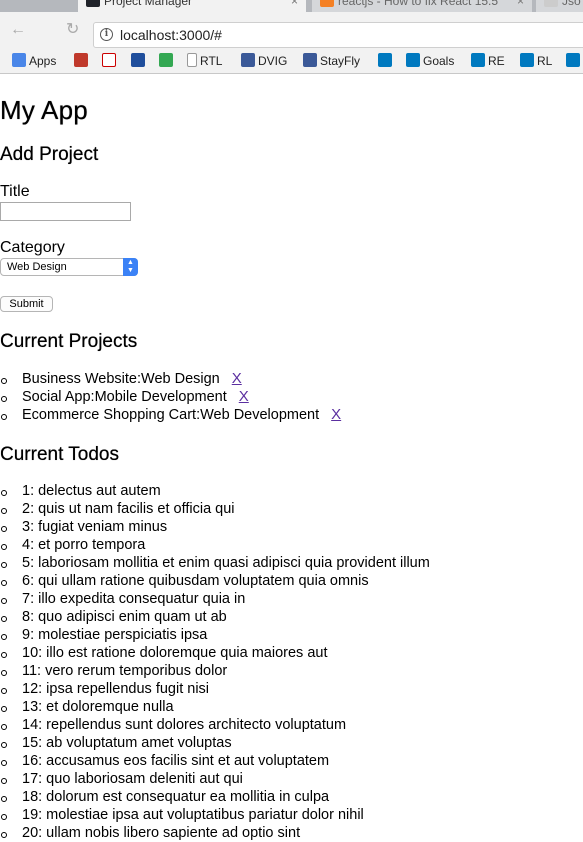  I want to click on info-icon: i, so click(106, 34).